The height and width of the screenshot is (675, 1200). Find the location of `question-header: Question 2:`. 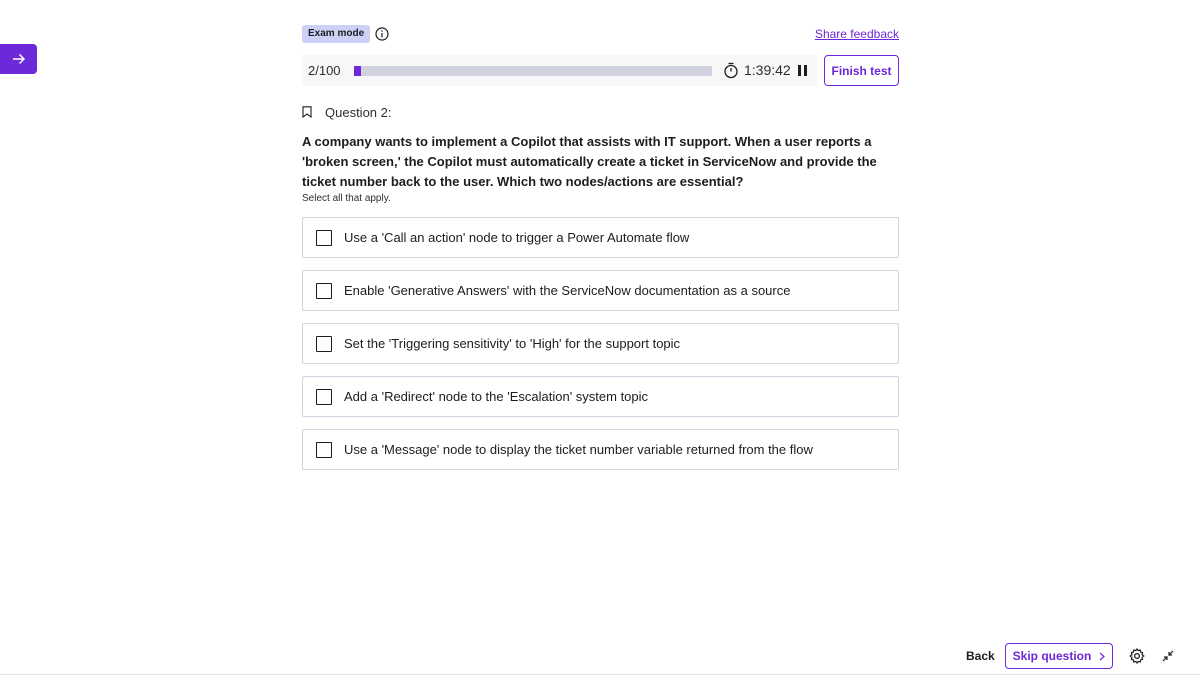

question-header: Question 2: is located at coordinates (347, 112).